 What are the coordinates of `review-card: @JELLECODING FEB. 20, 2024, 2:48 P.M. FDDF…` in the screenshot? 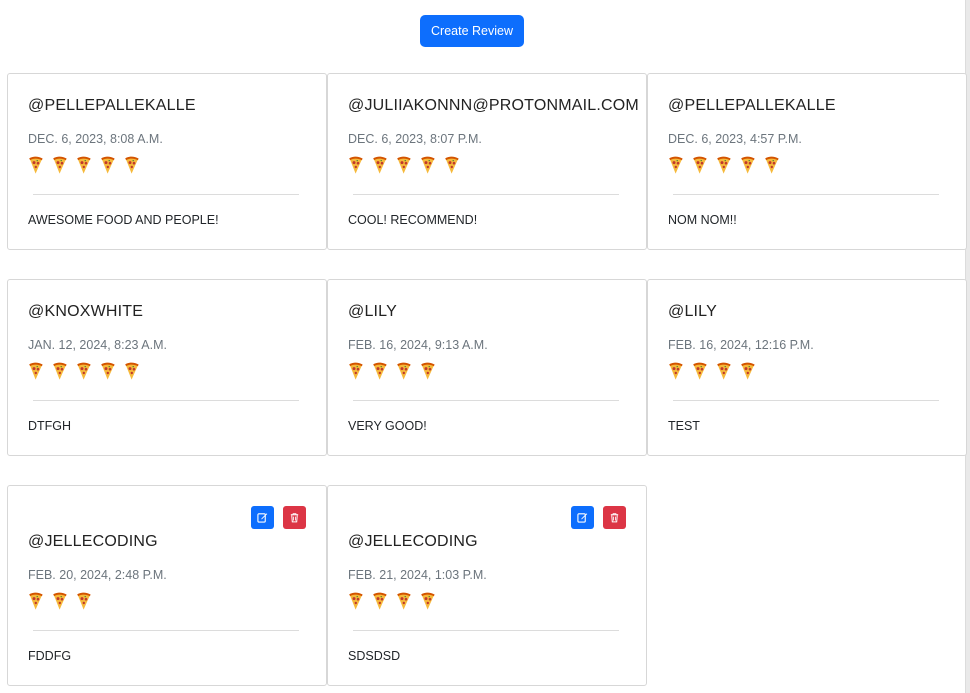 It's located at (167, 585).